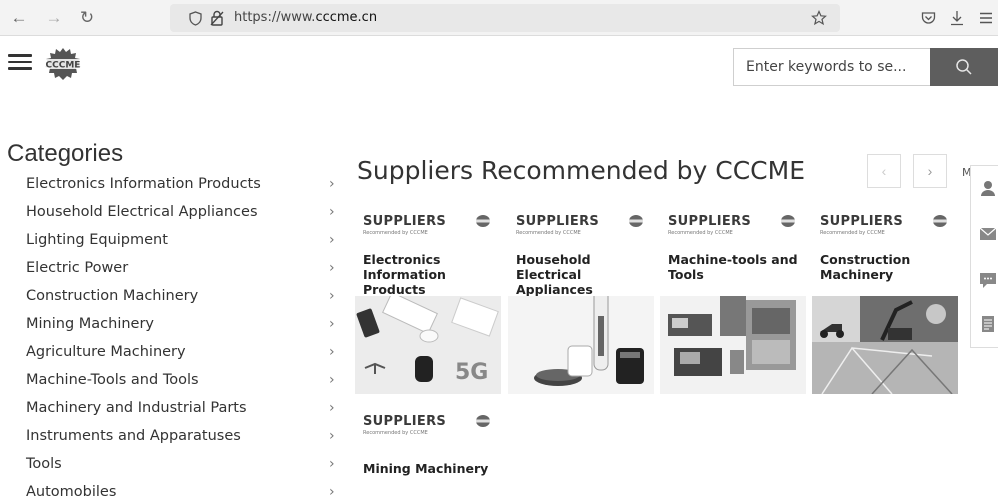 Image resolution: width=998 pixels, height=499 pixels. What do you see at coordinates (172, 464) in the screenshot?
I see `category-item: Tools ›` at bounding box center [172, 464].